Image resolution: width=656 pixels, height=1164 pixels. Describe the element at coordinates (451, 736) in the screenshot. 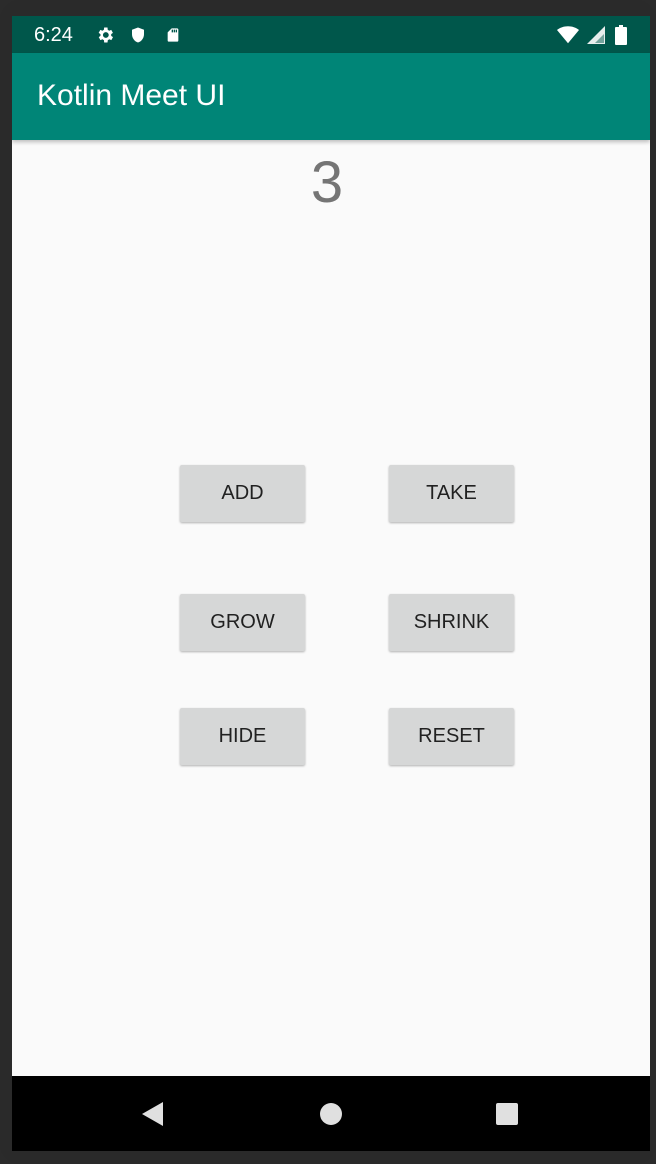

I see `reset-button: RESET` at that location.